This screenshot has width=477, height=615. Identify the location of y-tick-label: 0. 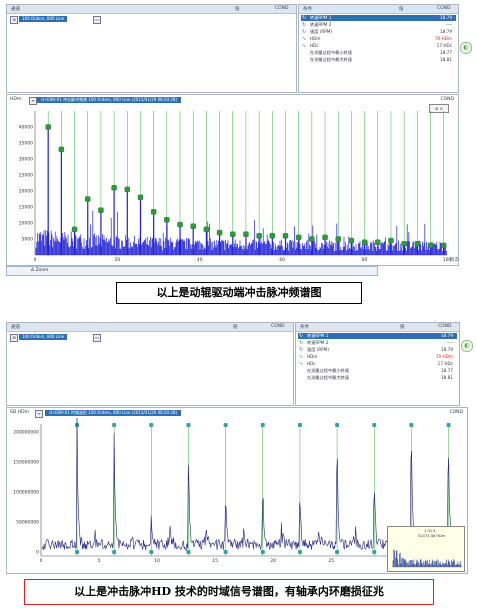
(37, 553).